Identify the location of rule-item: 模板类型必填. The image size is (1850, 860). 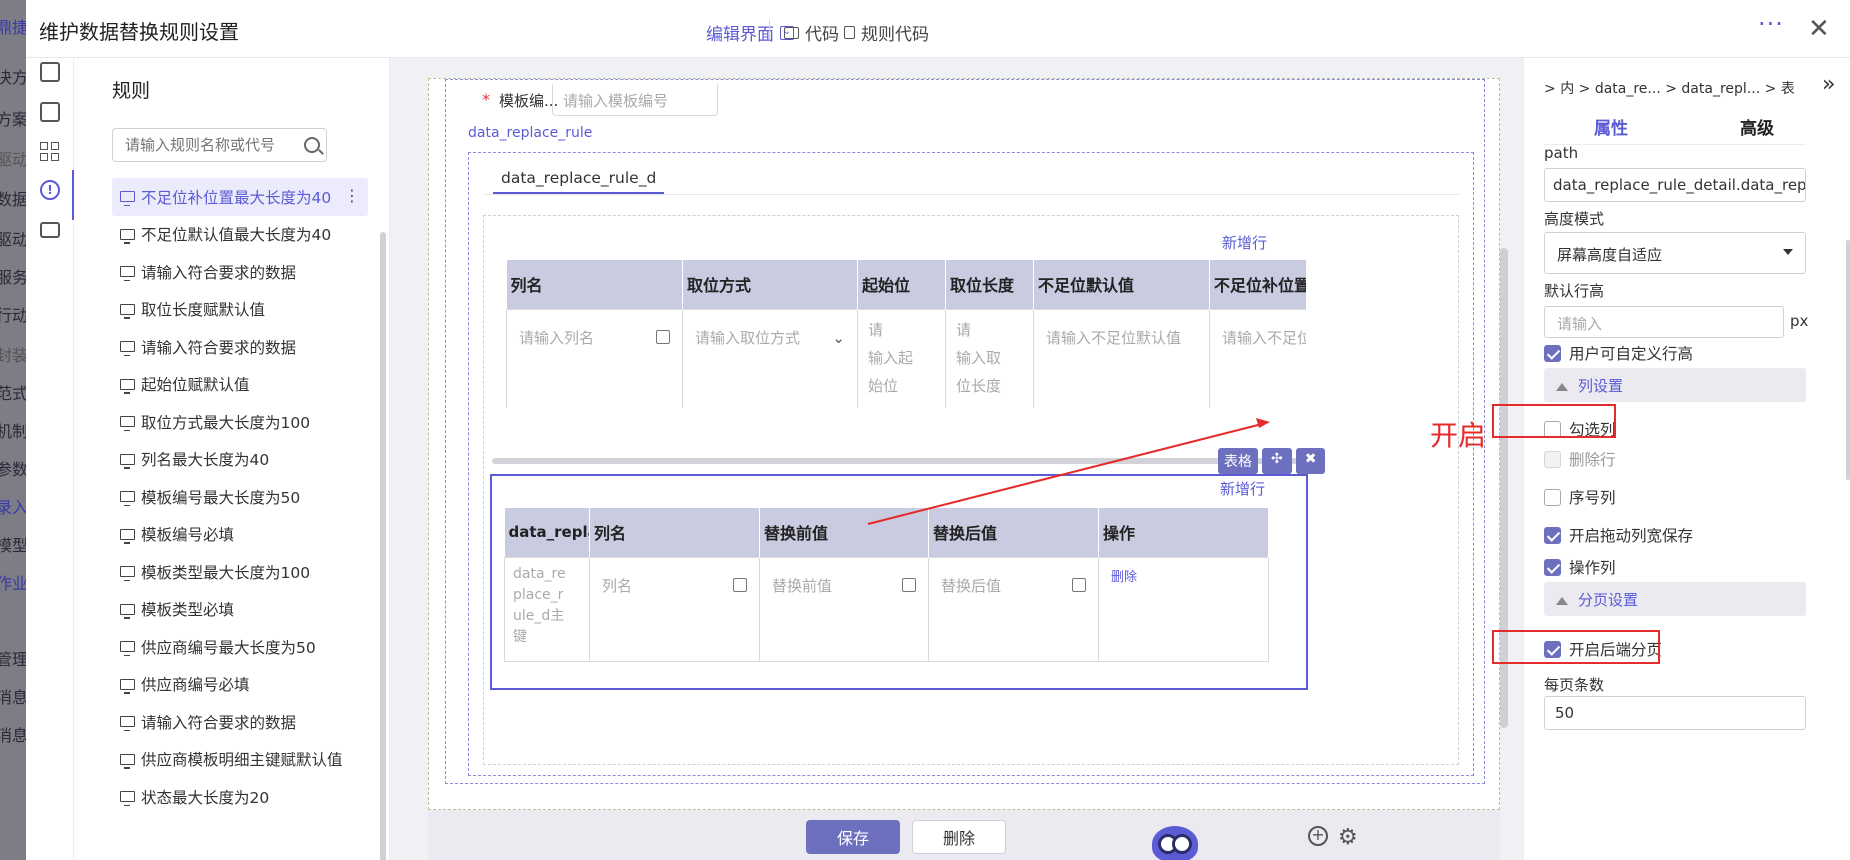
(240, 610).